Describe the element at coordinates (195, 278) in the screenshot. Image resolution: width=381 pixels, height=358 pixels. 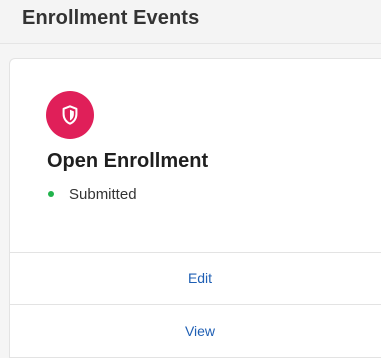
I see `edit-button: Edit` at that location.